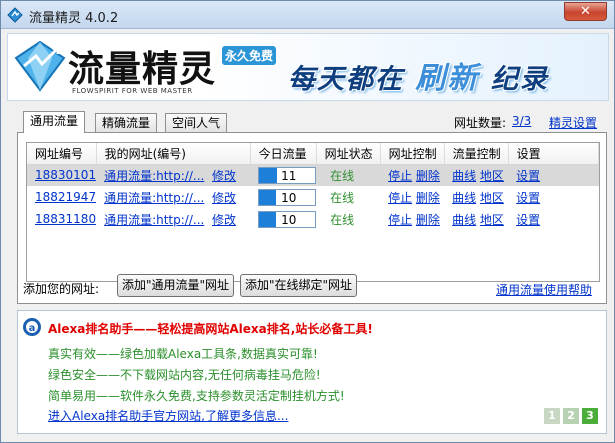 This screenshot has width=615, height=443. What do you see at coordinates (183, 354) in the screenshot?
I see `ad-line-1: 真实有效——绿色加载Alexa工具条,数据真实可靠!` at bounding box center [183, 354].